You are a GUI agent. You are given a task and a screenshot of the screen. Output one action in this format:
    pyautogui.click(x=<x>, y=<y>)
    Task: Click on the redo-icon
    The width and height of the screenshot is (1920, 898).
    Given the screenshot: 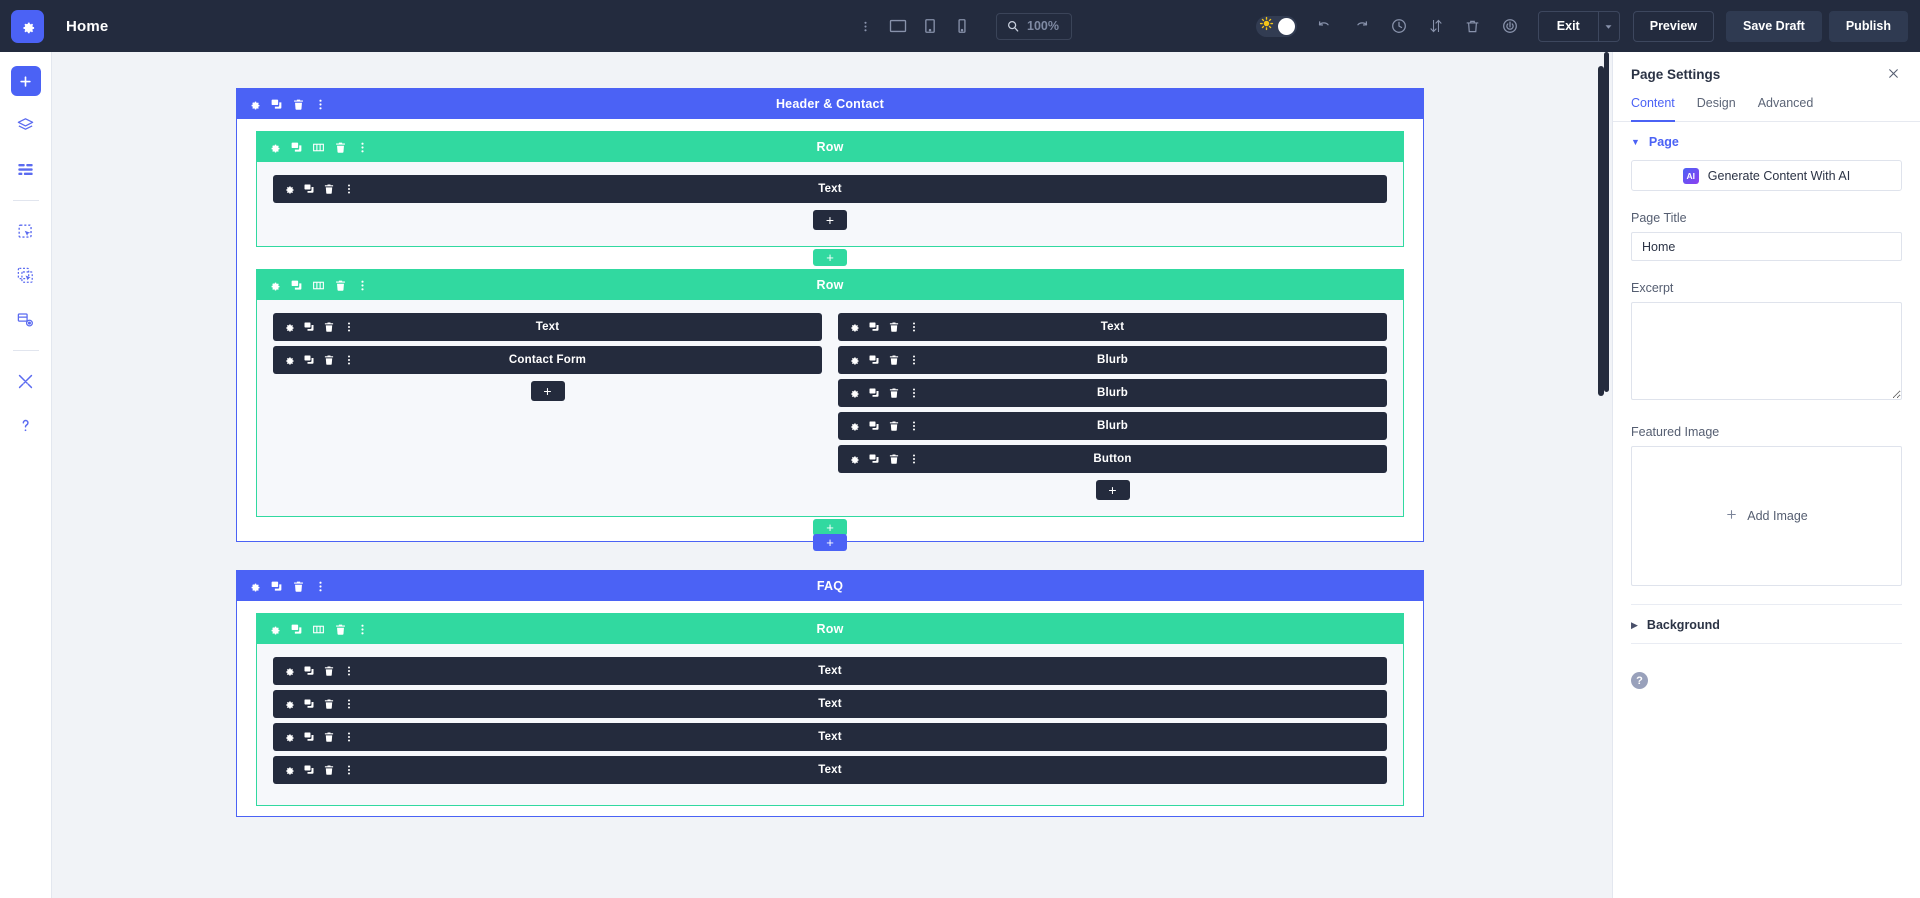 What is the action you would take?
    pyautogui.click(x=1362, y=26)
    